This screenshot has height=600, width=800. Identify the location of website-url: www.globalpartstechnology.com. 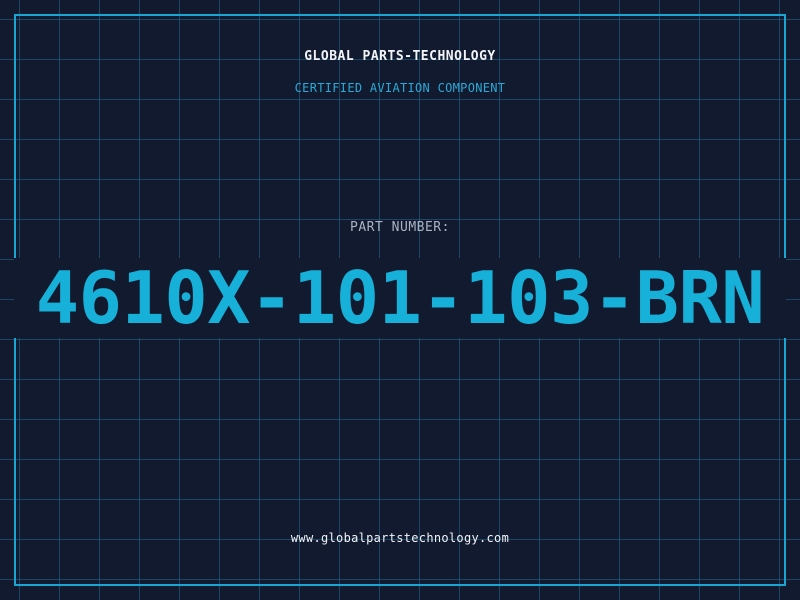
(400, 538).